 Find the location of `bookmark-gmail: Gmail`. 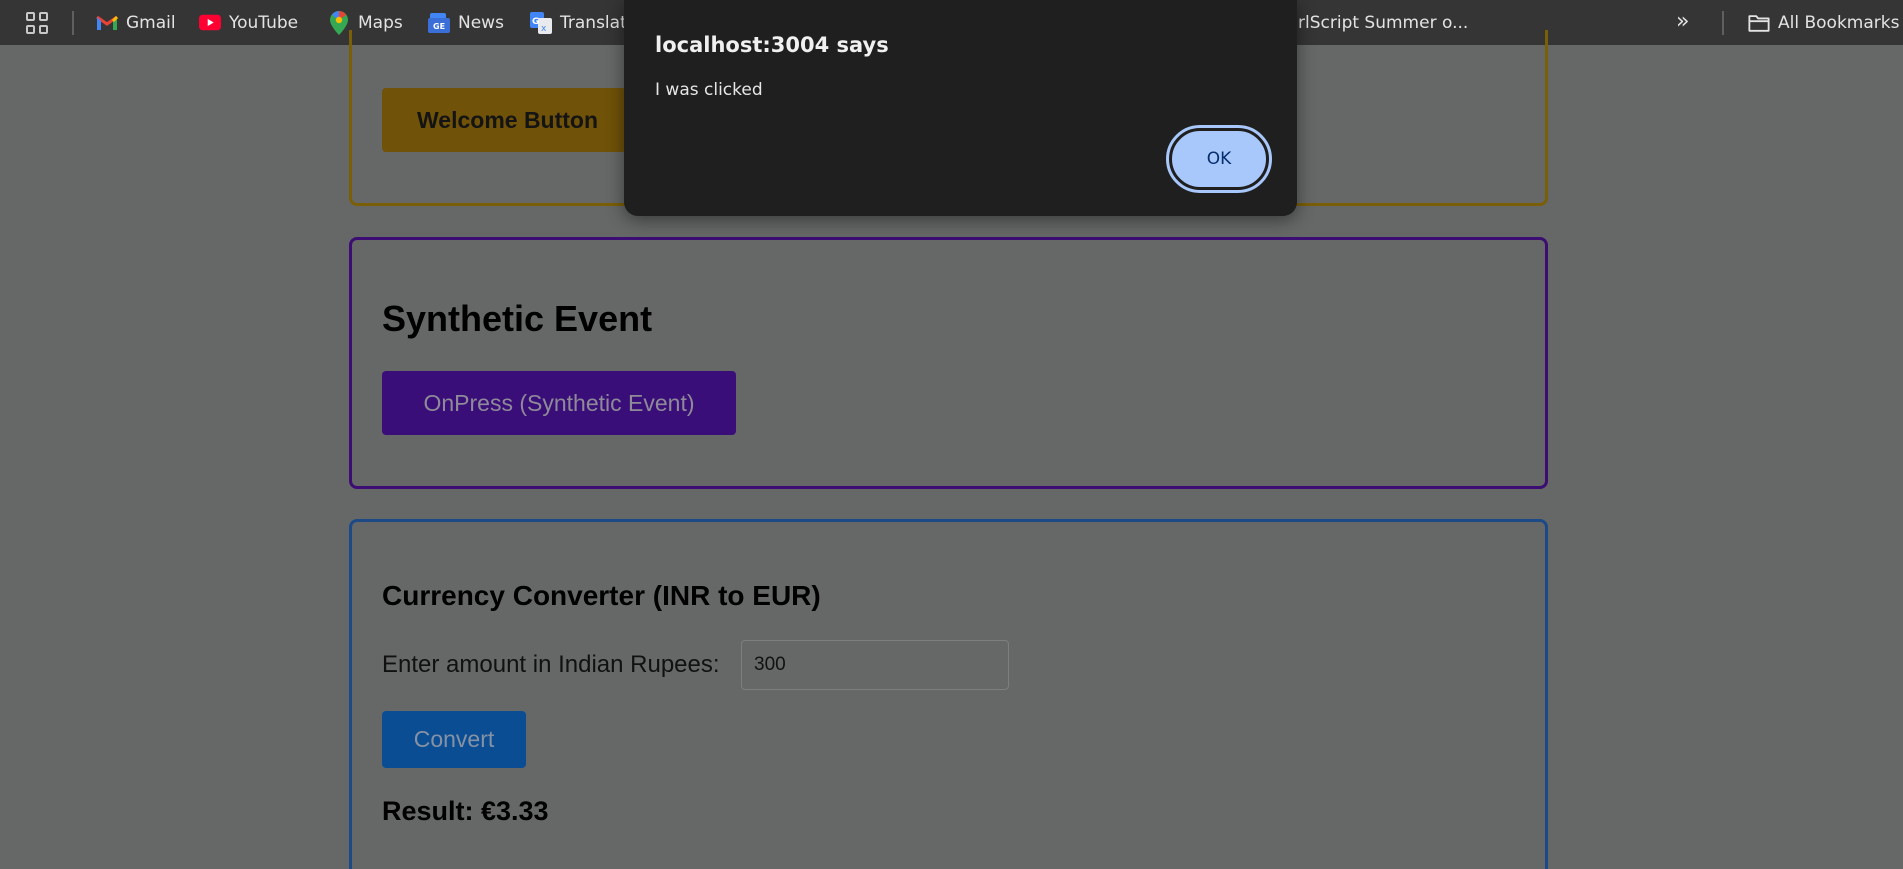

bookmark-gmail: Gmail is located at coordinates (136, 22).